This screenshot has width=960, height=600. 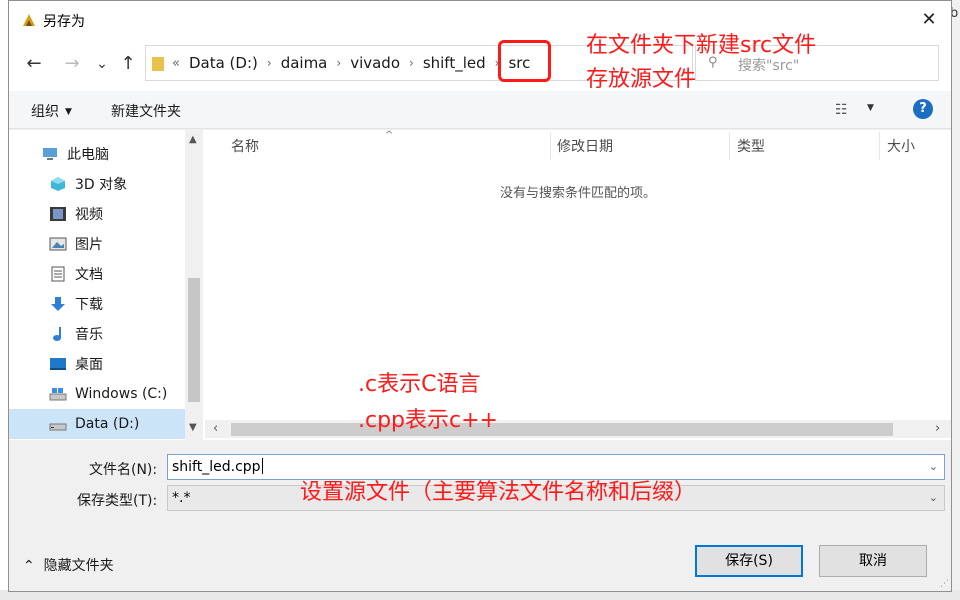 What do you see at coordinates (428, 420) in the screenshot?
I see `annotation-cpp-extension: .cpp表示c++` at bounding box center [428, 420].